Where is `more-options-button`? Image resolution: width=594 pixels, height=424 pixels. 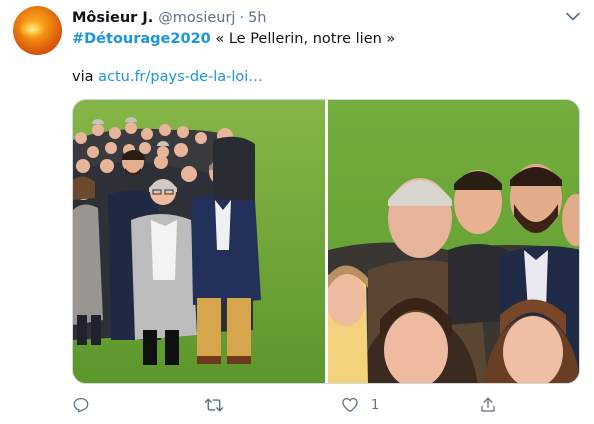
more-options-button is located at coordinates (573, 16).